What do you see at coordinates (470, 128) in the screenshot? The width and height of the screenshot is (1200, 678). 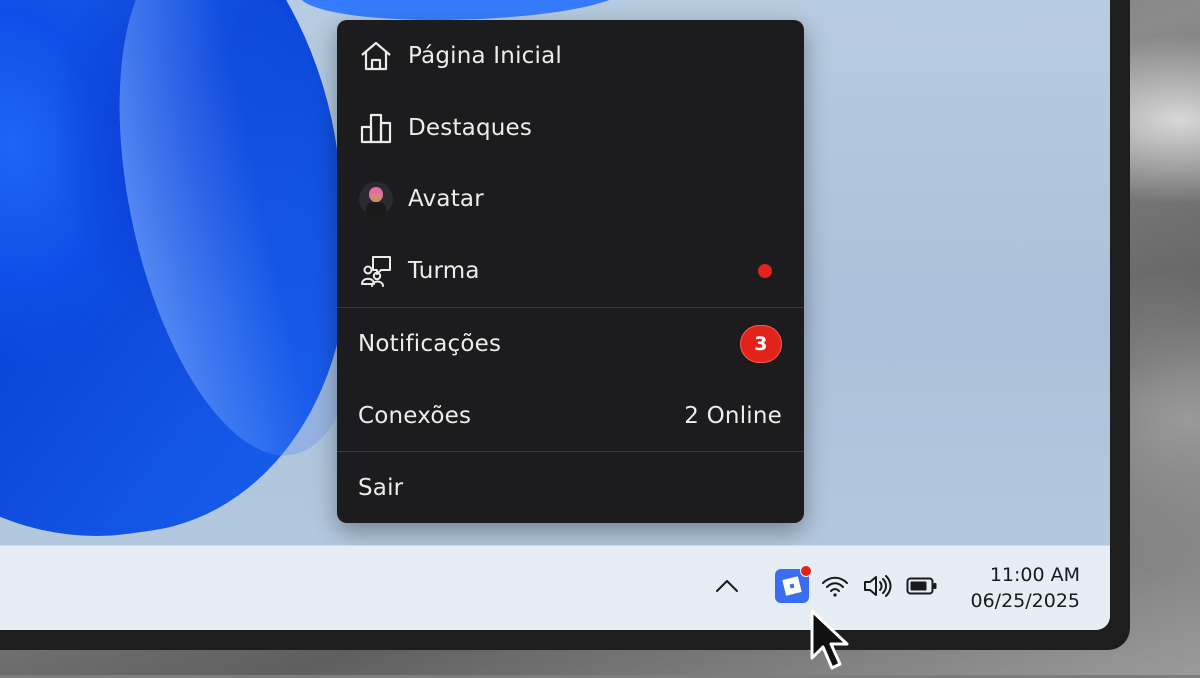 I see `menu-item-label: Destaques` at bounding box center [470, 128].